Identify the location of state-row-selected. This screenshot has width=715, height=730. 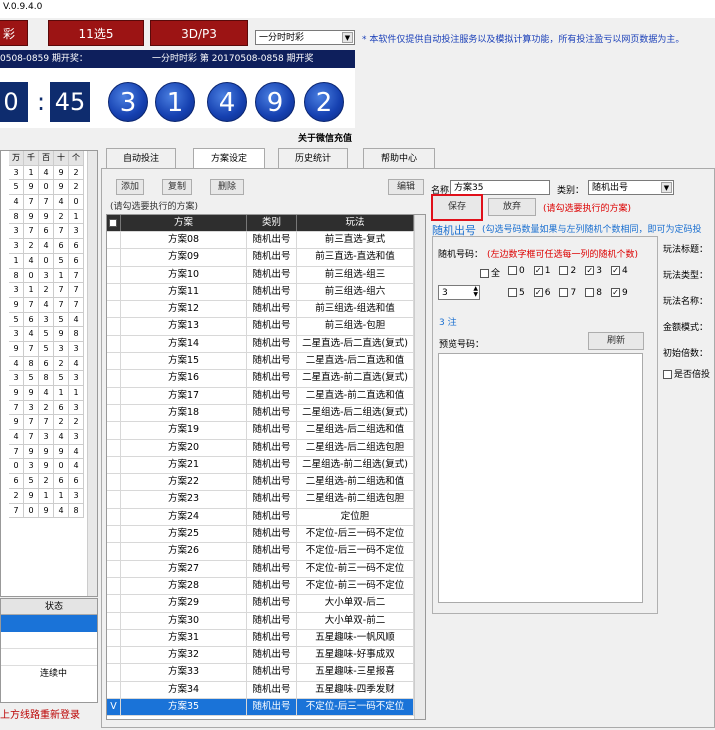
(49, 623).